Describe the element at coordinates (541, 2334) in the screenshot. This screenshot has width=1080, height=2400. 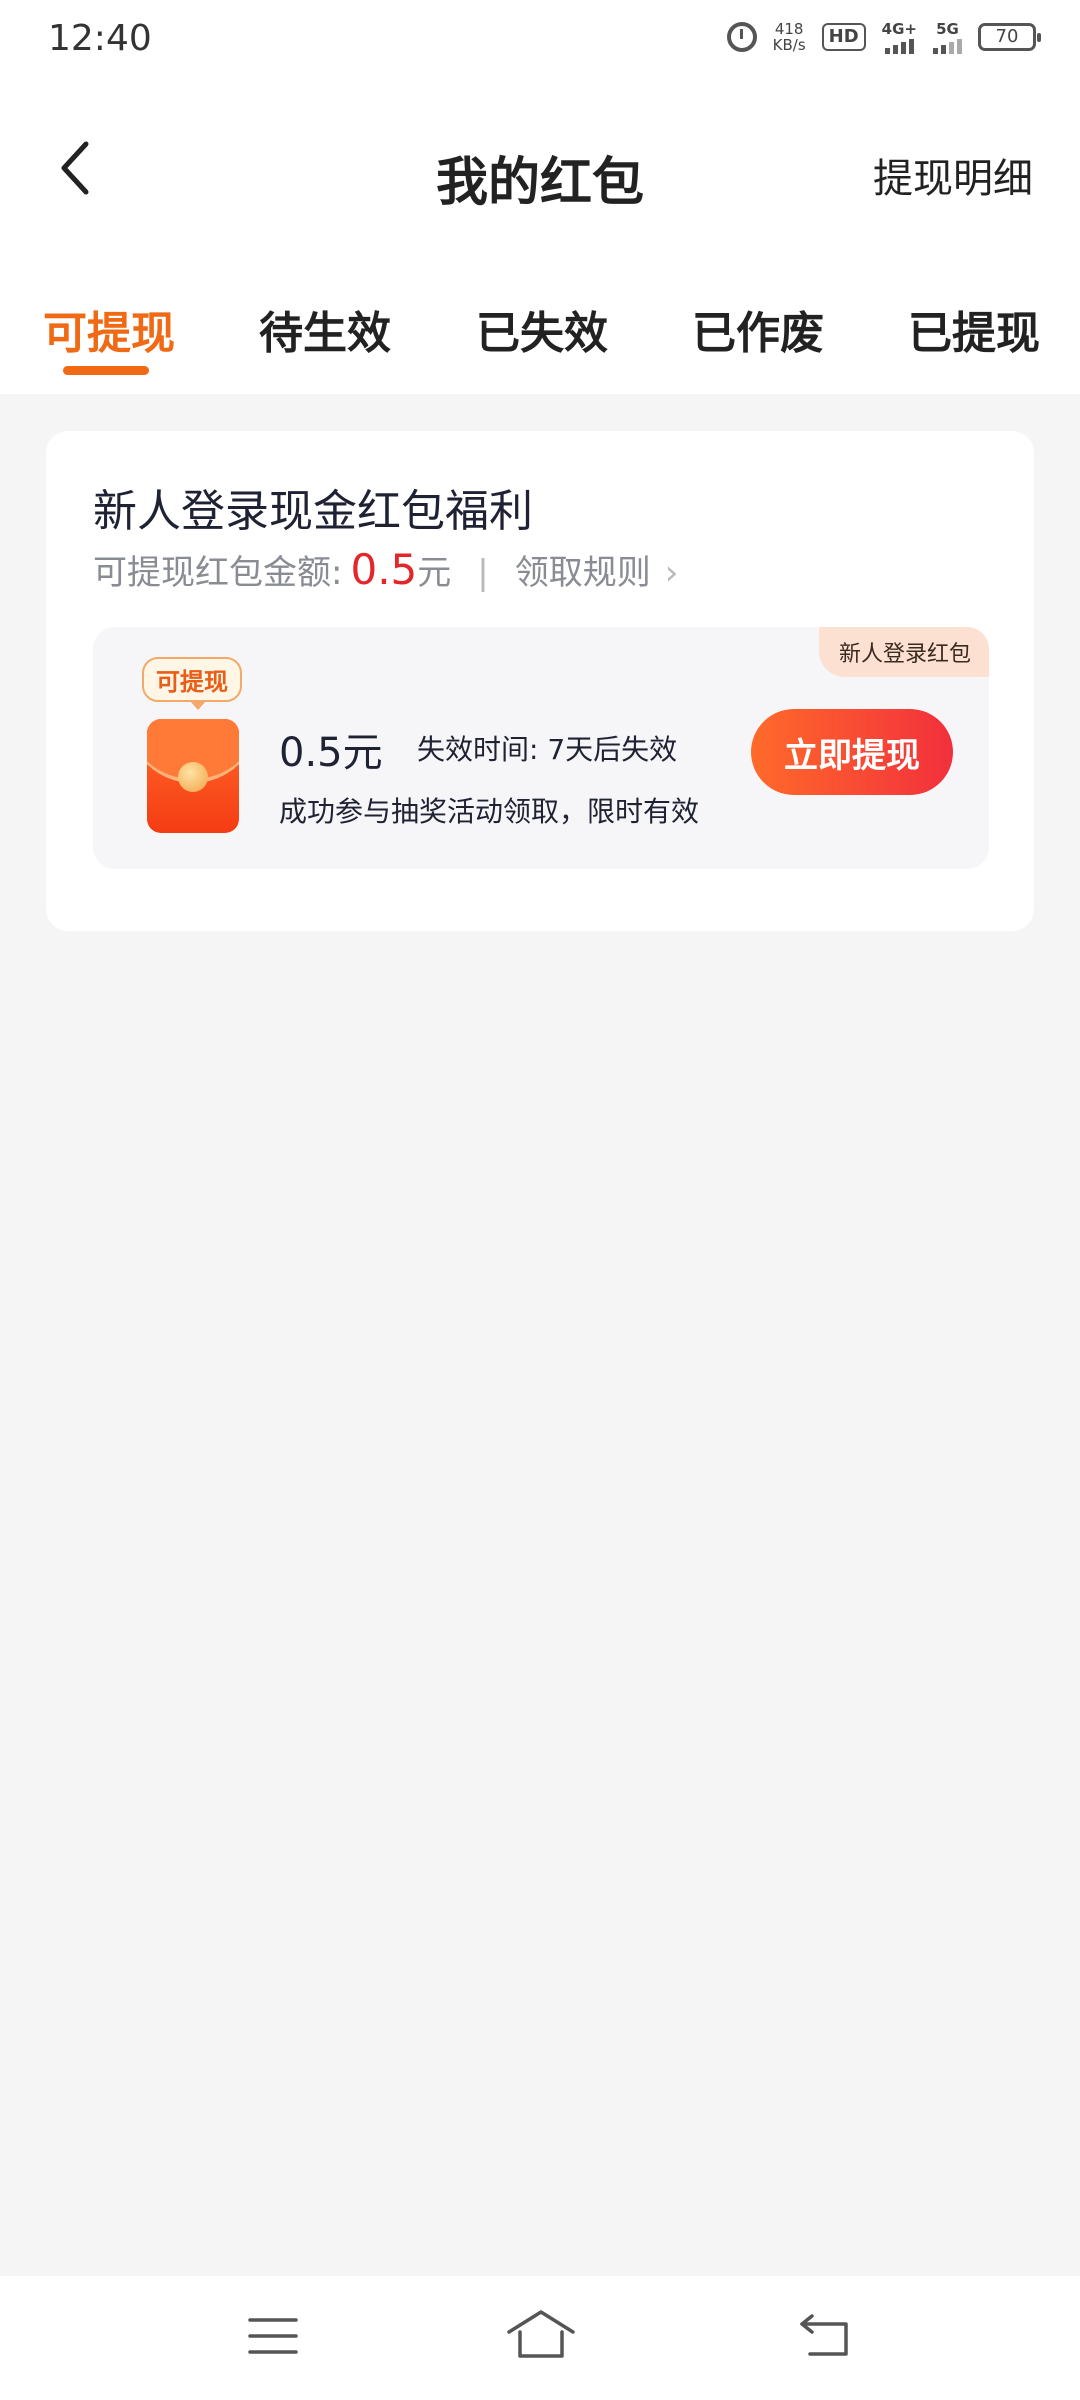
I see `home-icon` at that location.